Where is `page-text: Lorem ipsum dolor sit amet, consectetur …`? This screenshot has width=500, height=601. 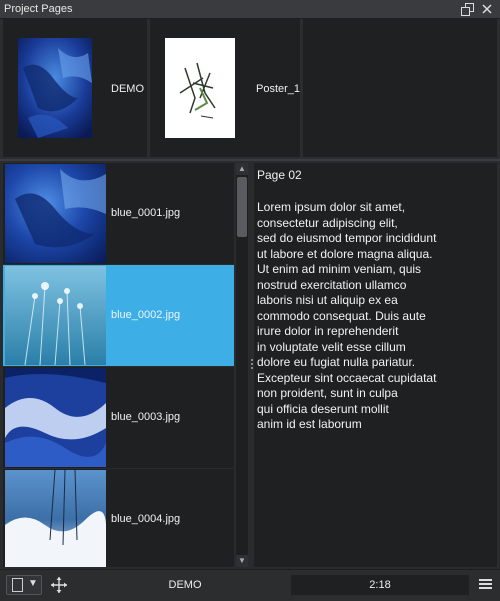
page-text: Lorem ipsum dolor sit amet, consectetur … is located at coordinates (347, 315).